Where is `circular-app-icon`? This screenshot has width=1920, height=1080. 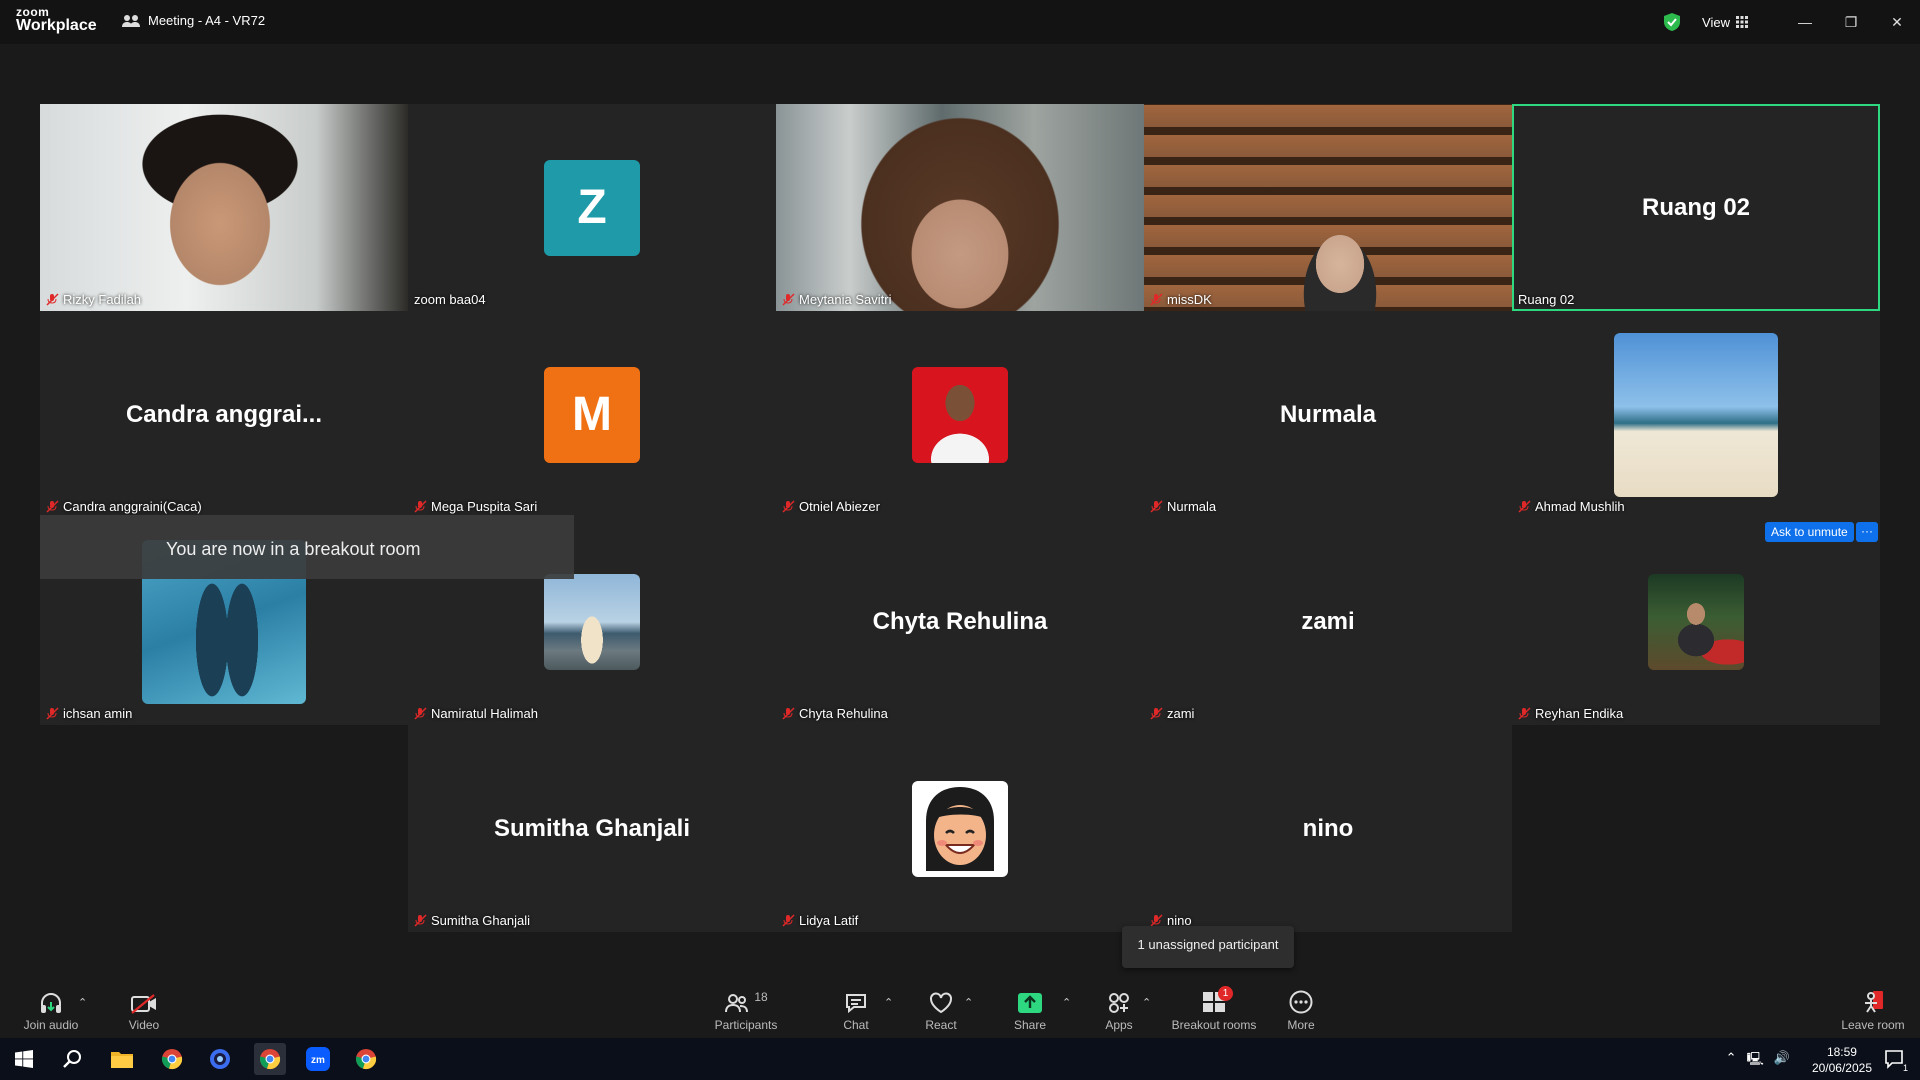
circular-app-icon is located at coordinates (220, 1059).